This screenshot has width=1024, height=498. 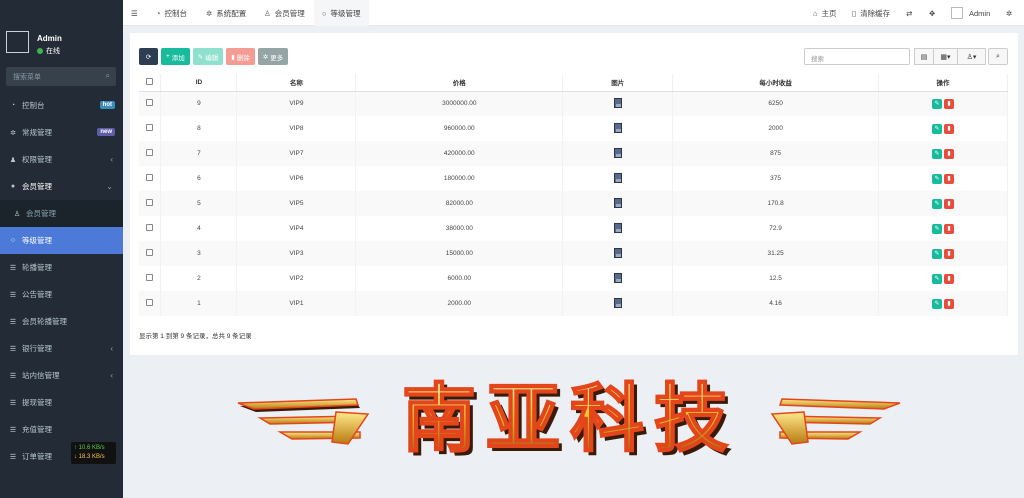 I want to click on table-row: 1 VIP1 2000.00 4.16 ✎ ▮, so click(x=573, y=303).